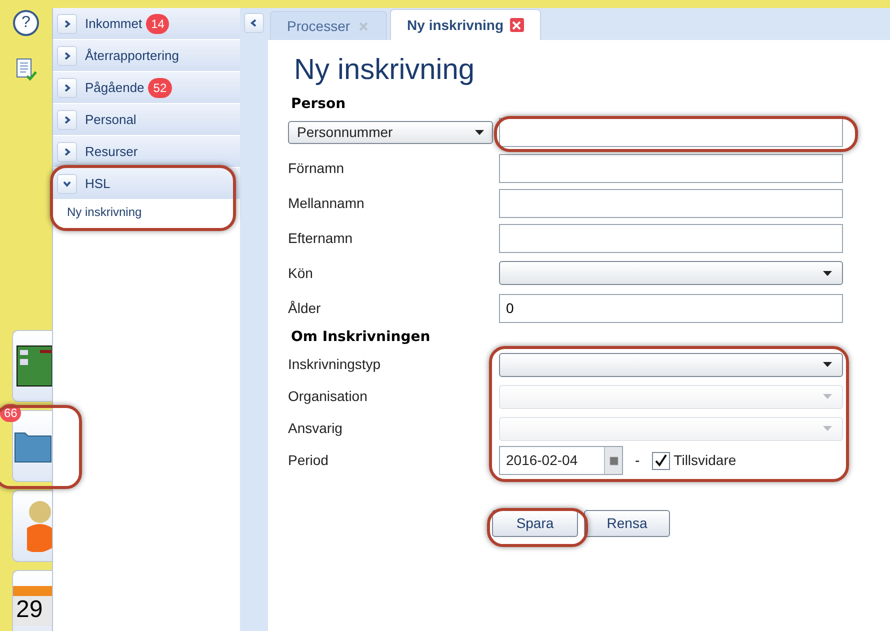 This screenshot has width=890, height=631. I want to click on field-label: Kön, so click(300, 273).